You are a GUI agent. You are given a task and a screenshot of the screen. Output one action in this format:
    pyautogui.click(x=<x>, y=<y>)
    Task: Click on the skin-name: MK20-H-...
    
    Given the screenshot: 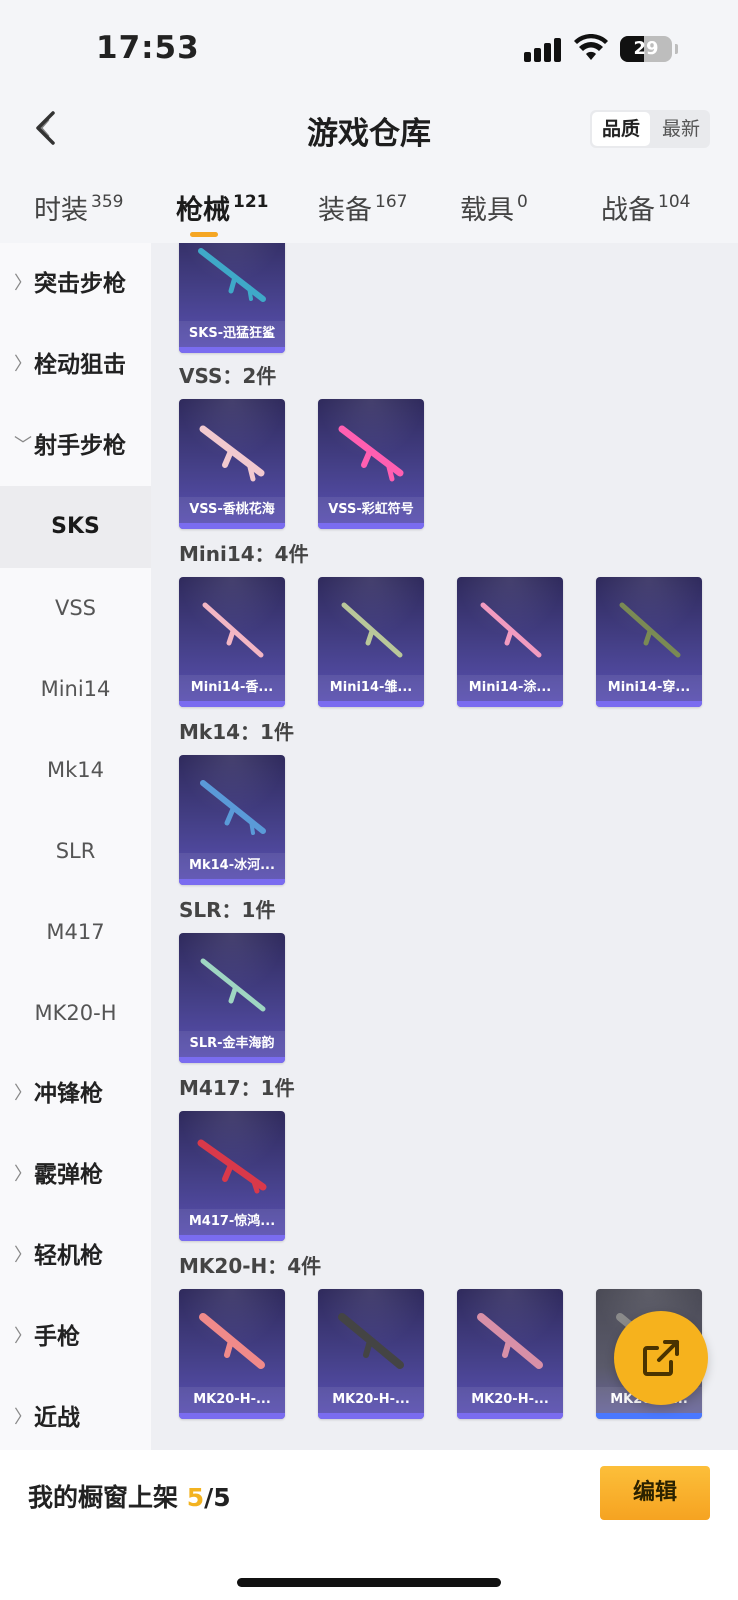 What is the action you would take?
    pyautogui.click(x=371, y=1400)
    